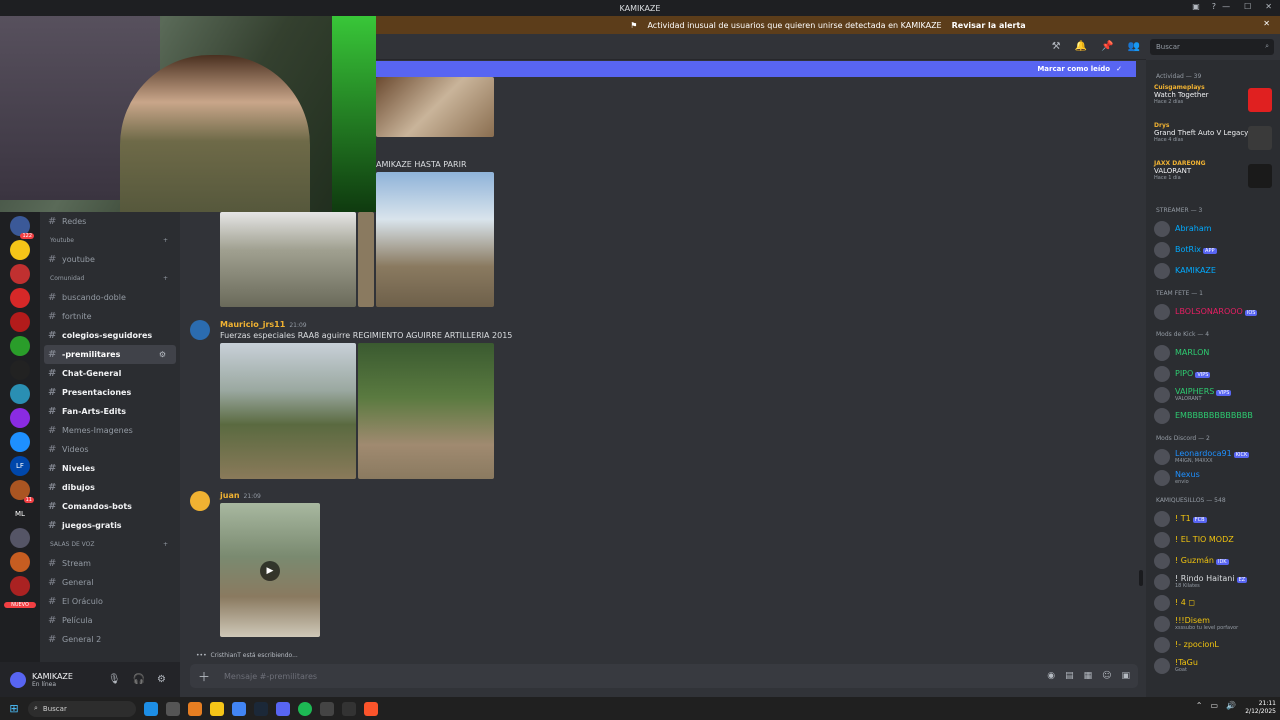  Describe the element at coordinates (1213, 415) in the screenshot. I see `member-item: EMBBBBBBBBBBBB` at that location.